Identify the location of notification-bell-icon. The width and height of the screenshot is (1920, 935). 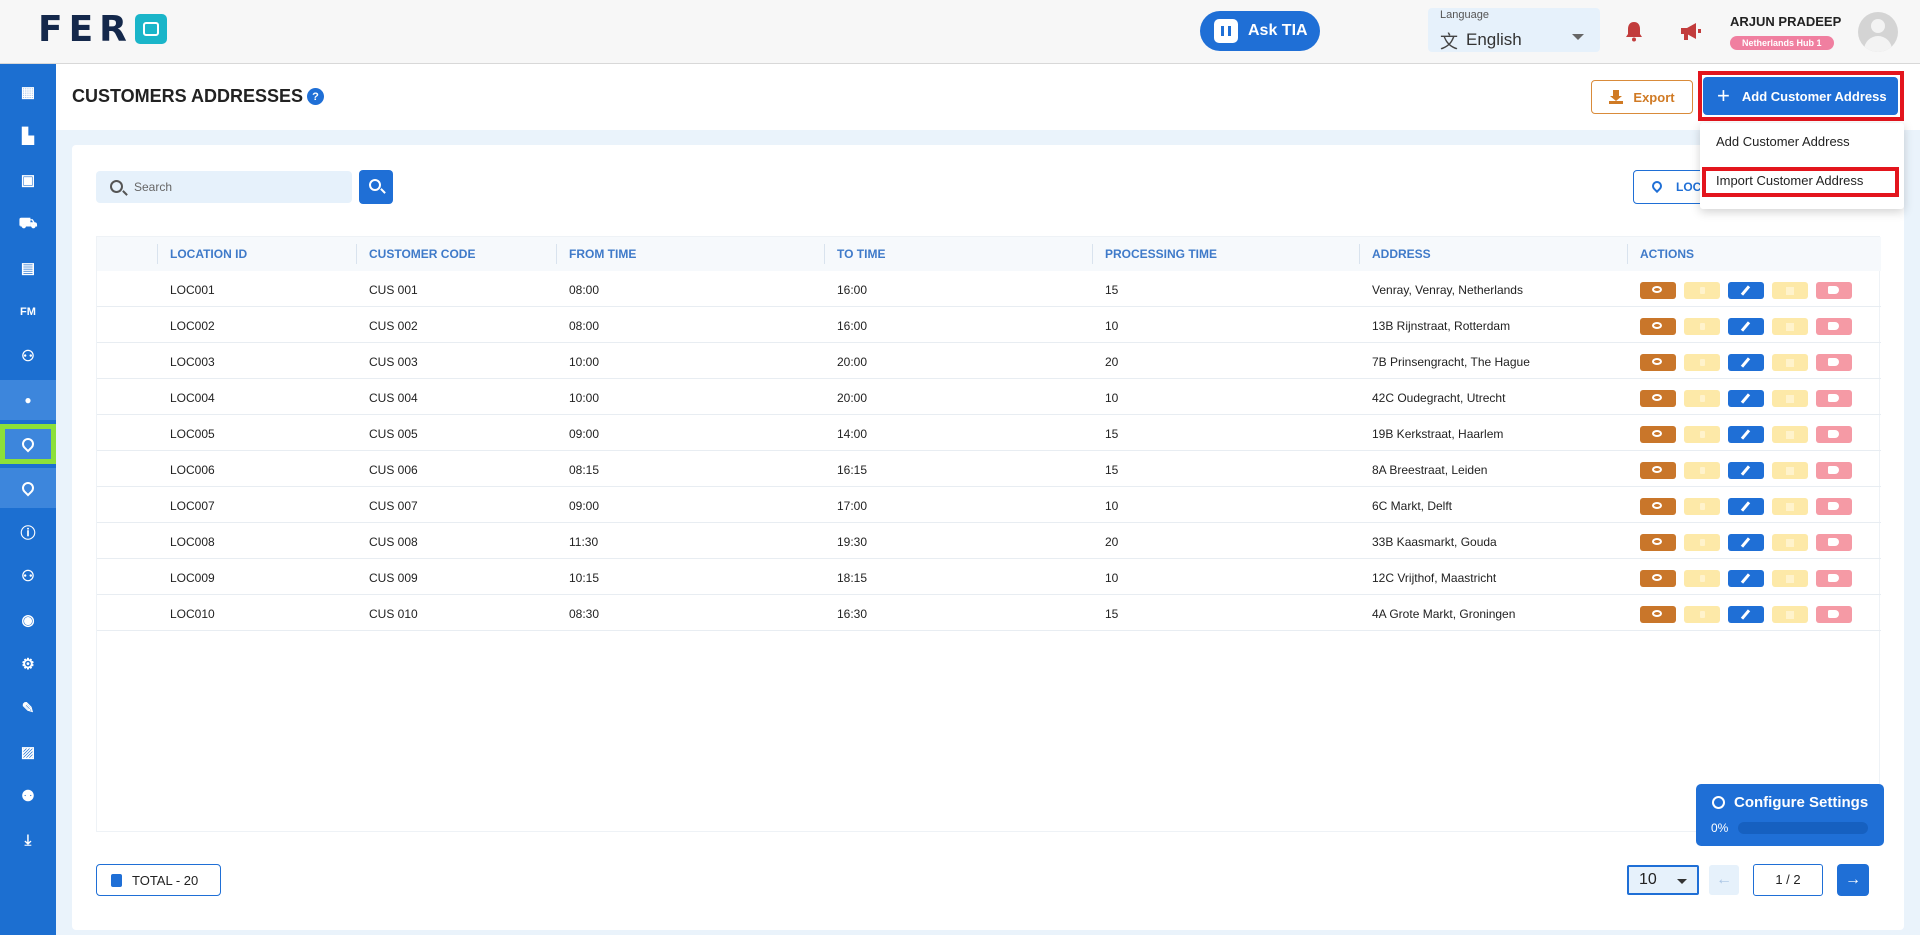
(1634, 31).